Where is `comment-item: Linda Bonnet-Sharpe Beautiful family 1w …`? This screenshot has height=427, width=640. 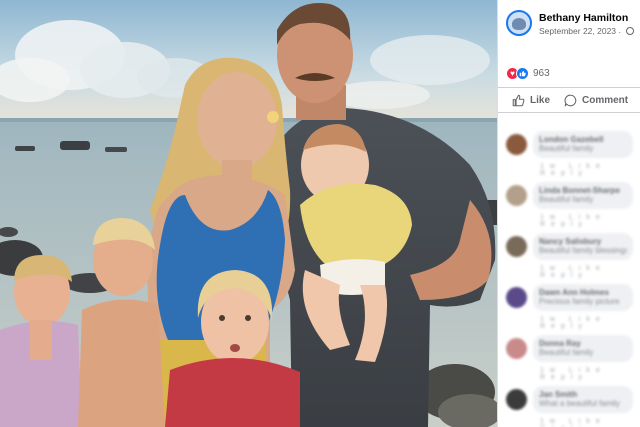
comment-item: Linda Bonnet-Sharpe Beautiful family 1w … is located at coordinates (569, 204).